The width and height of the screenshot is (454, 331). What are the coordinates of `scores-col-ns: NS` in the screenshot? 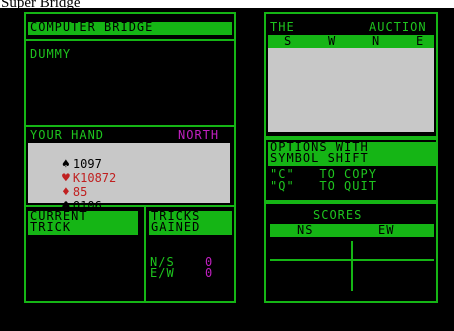 It's located at (305, 230).